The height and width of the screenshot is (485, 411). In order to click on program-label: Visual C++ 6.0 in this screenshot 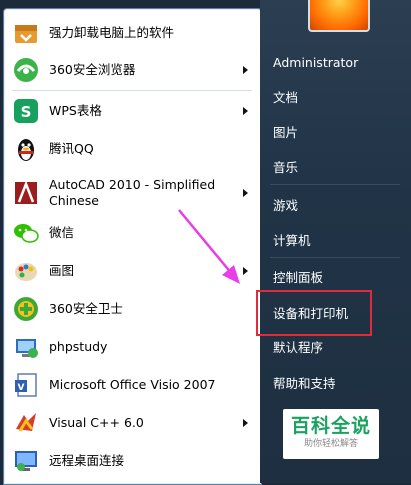, I will do `click(96, 422)`.